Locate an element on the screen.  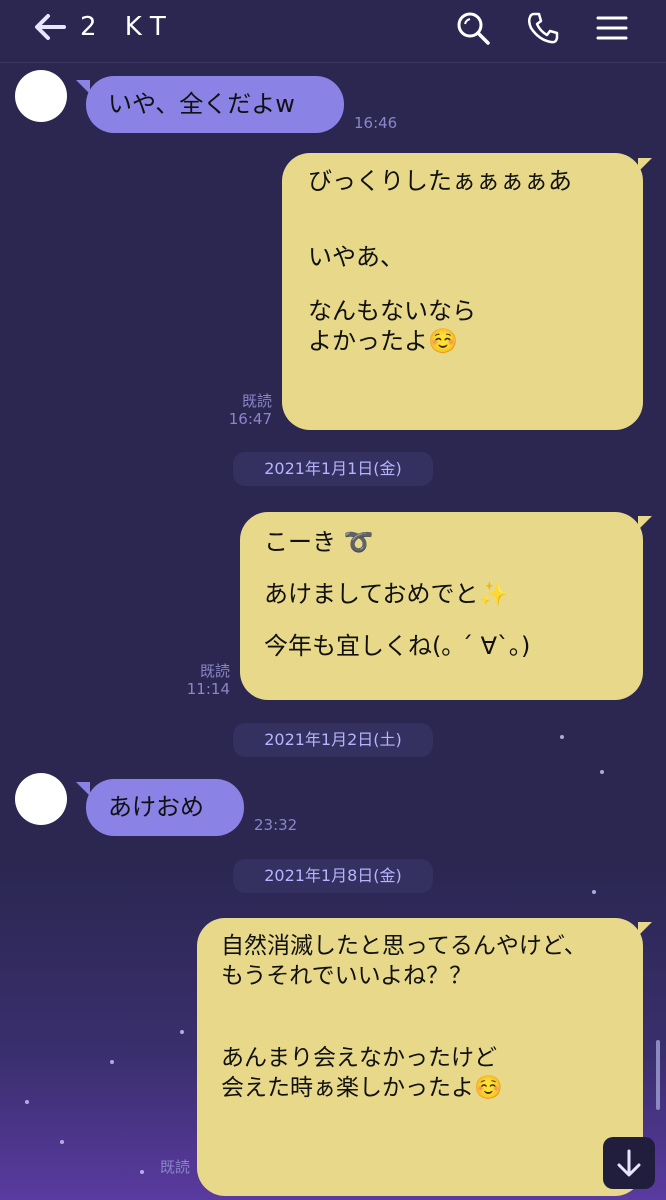
message-text: いやあ、 is located at coordinates (356, 257).